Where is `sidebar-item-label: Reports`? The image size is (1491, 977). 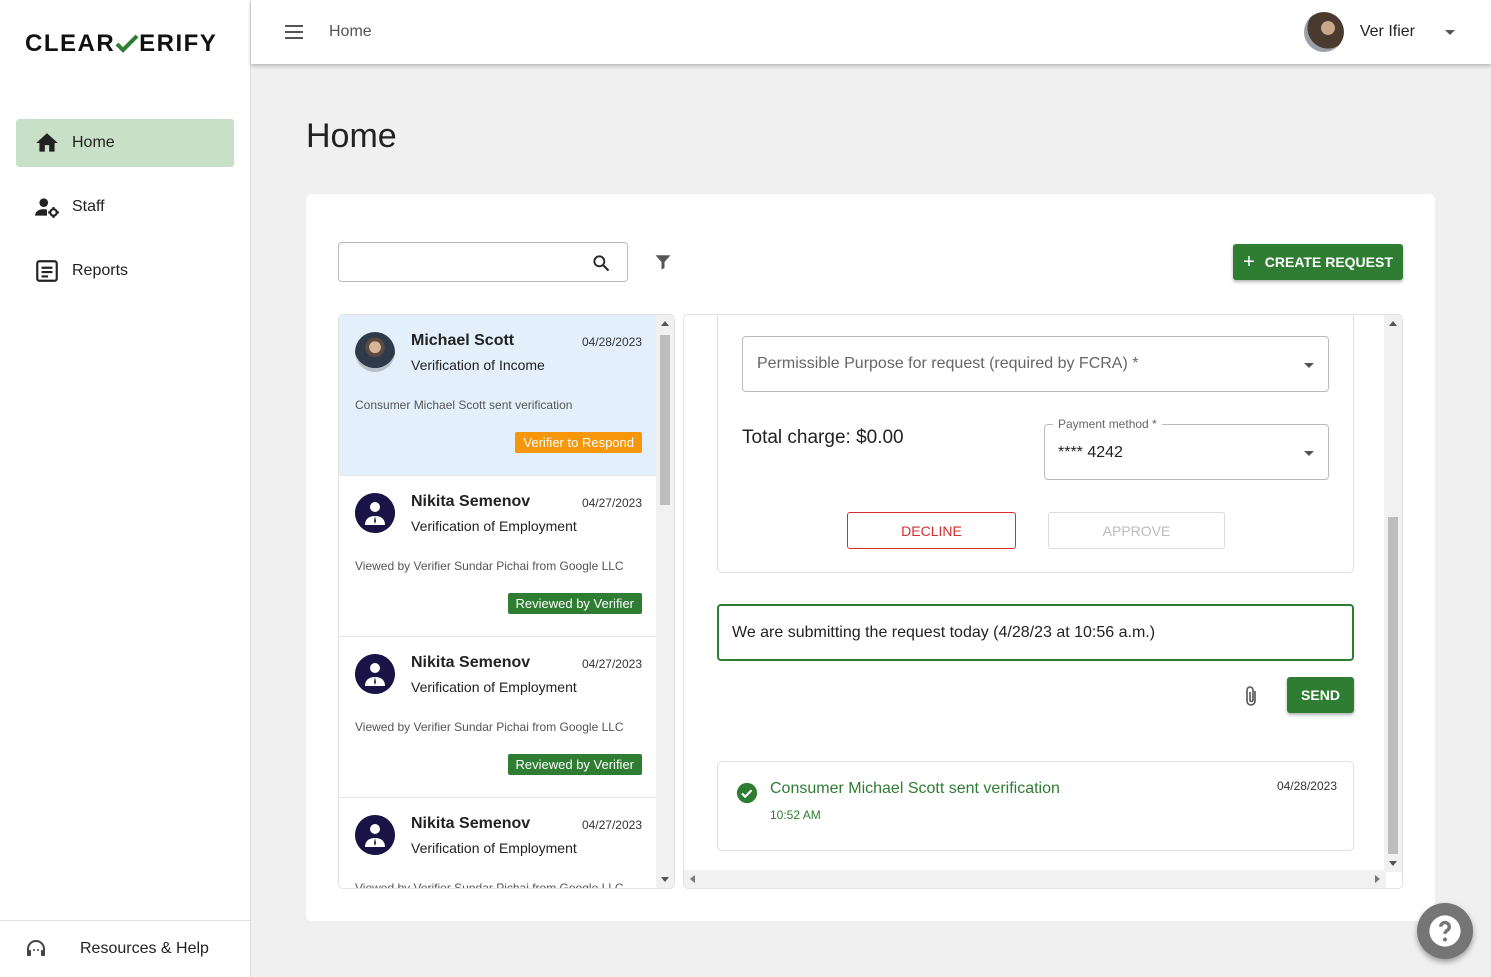 sidebar-item-label: Reports is located at coordinates (100, 270).